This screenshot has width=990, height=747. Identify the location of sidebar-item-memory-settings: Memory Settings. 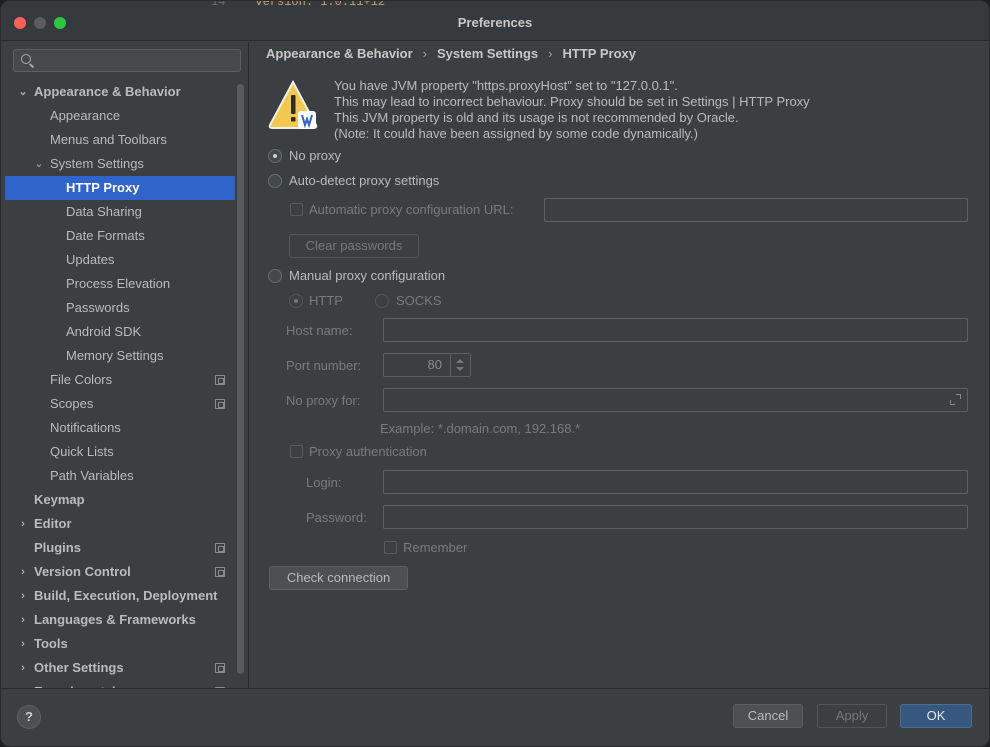
(120, 356).